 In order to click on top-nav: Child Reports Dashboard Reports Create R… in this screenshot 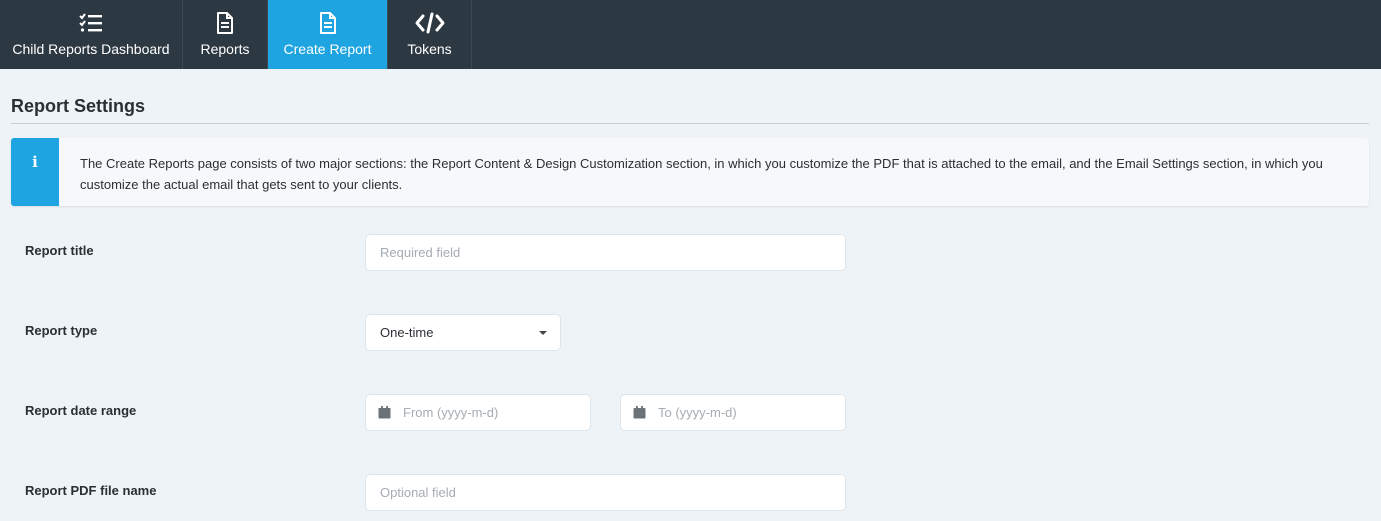, I will do `click(690, 34)`.